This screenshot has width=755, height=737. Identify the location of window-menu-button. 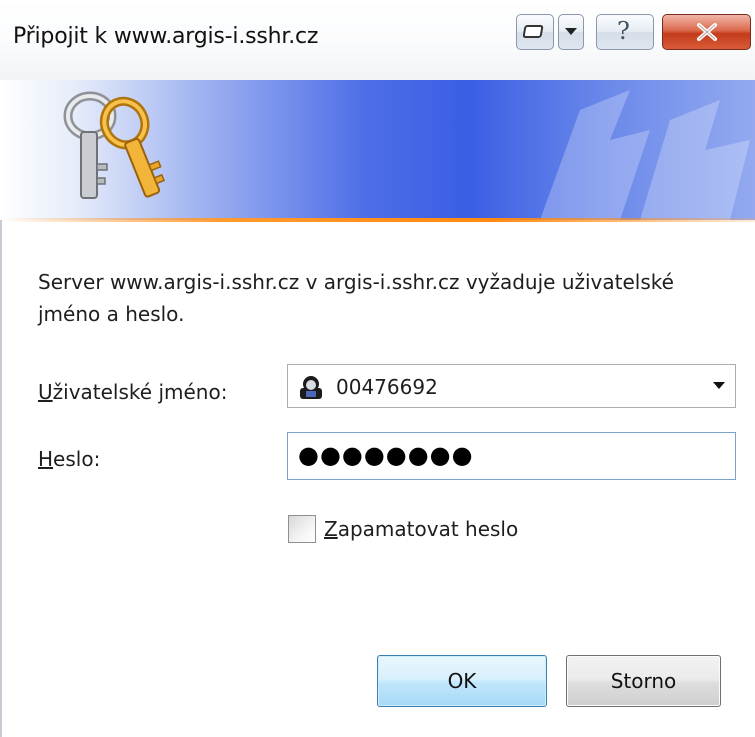
(535, 32).